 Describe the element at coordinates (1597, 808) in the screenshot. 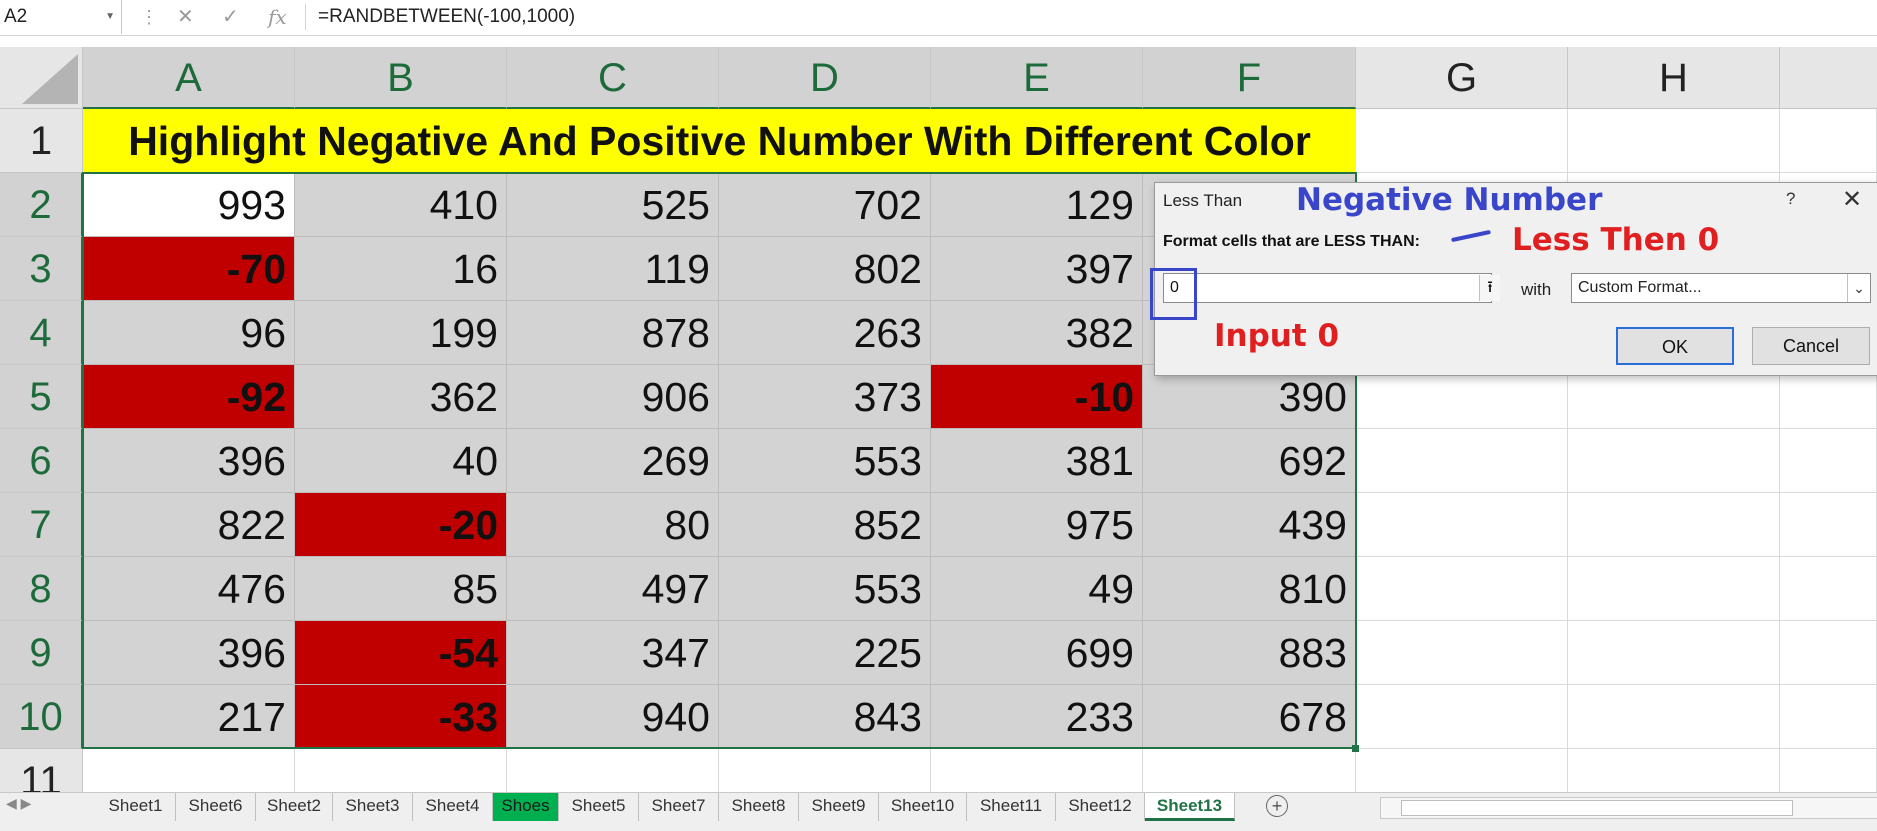

I see `scrollbar-thumb` at that location.